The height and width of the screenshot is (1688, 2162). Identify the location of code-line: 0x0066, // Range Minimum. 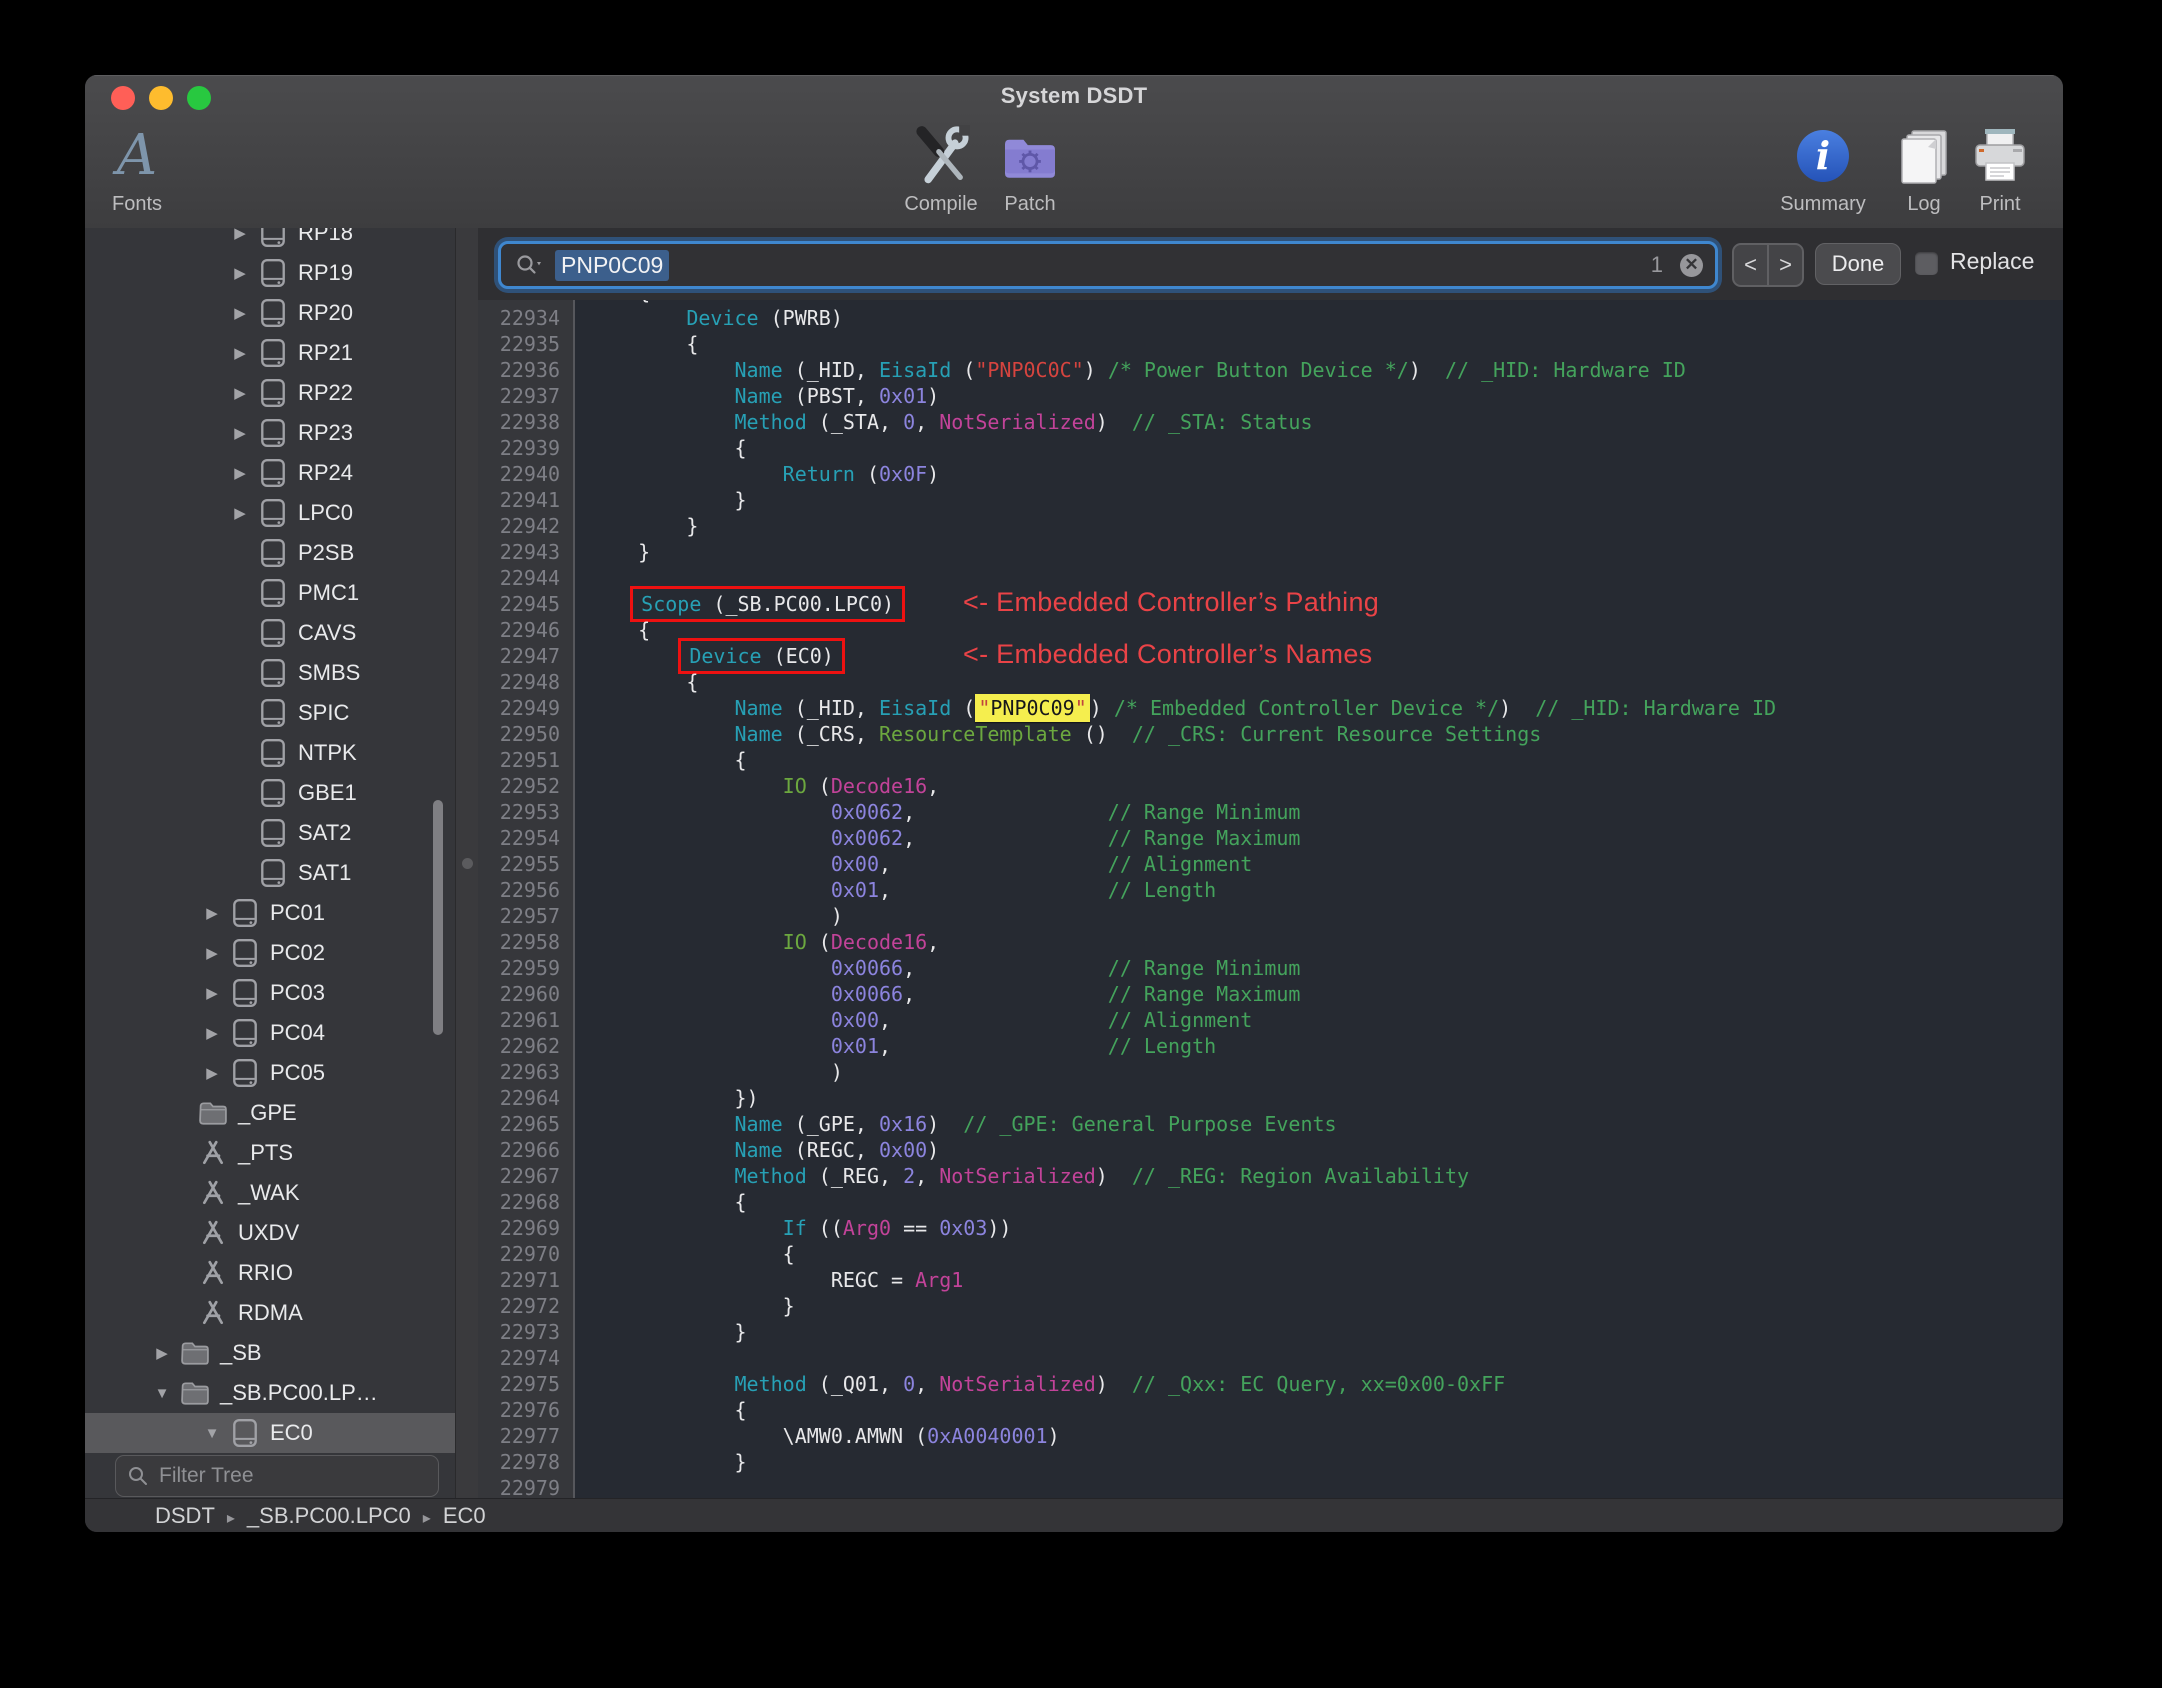
(1065, 968).